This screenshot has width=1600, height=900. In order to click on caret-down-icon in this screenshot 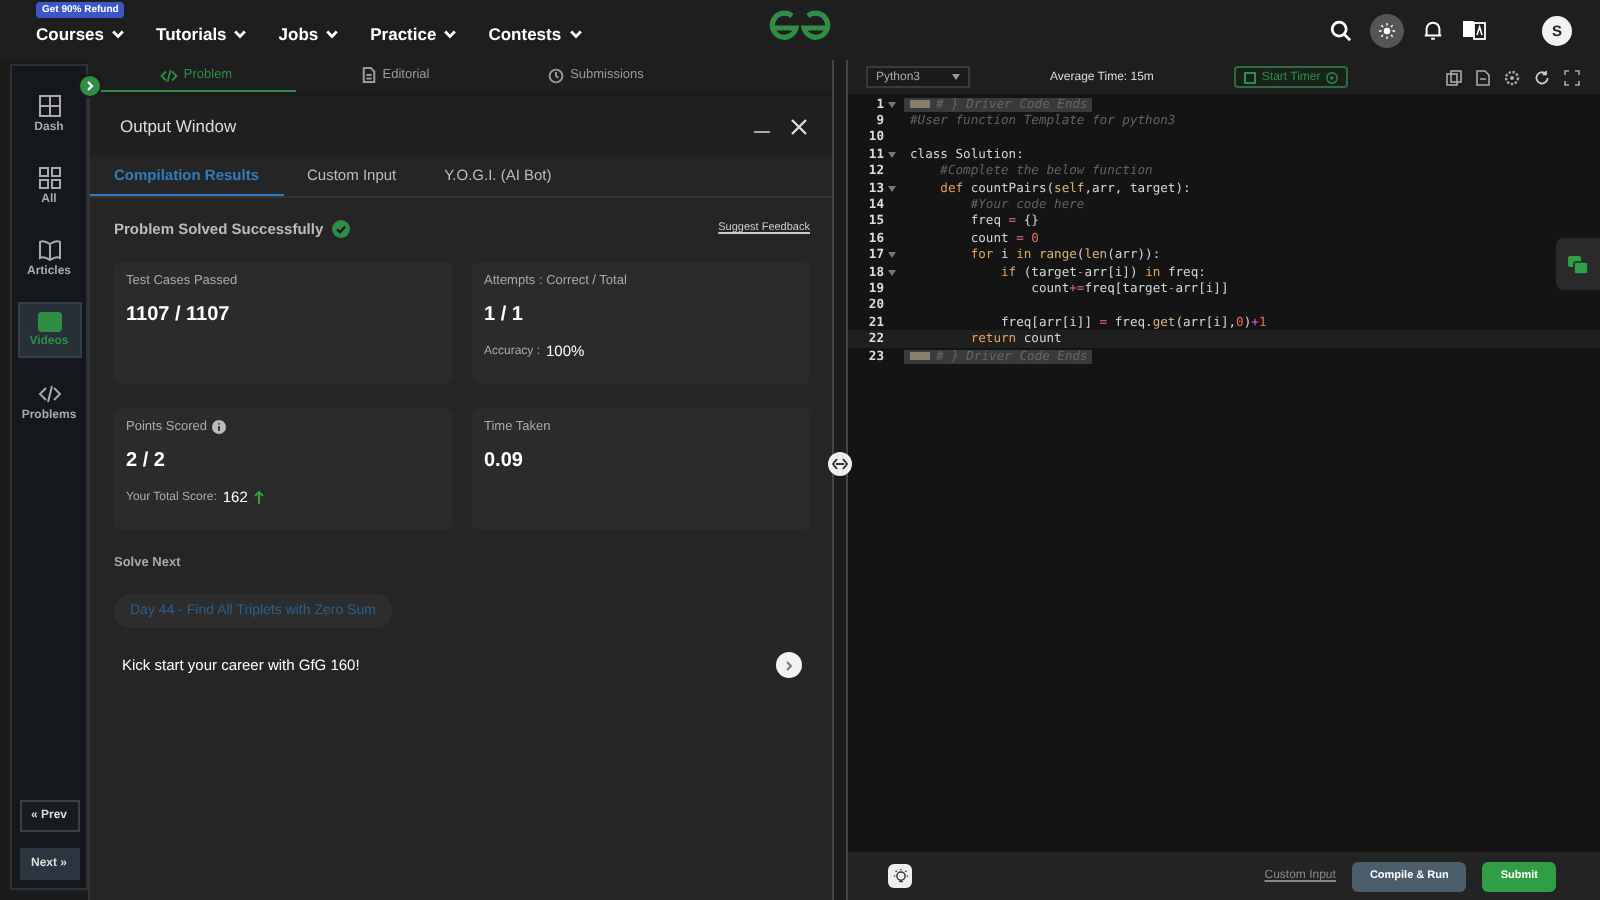, I will do `click(956, 77)`.